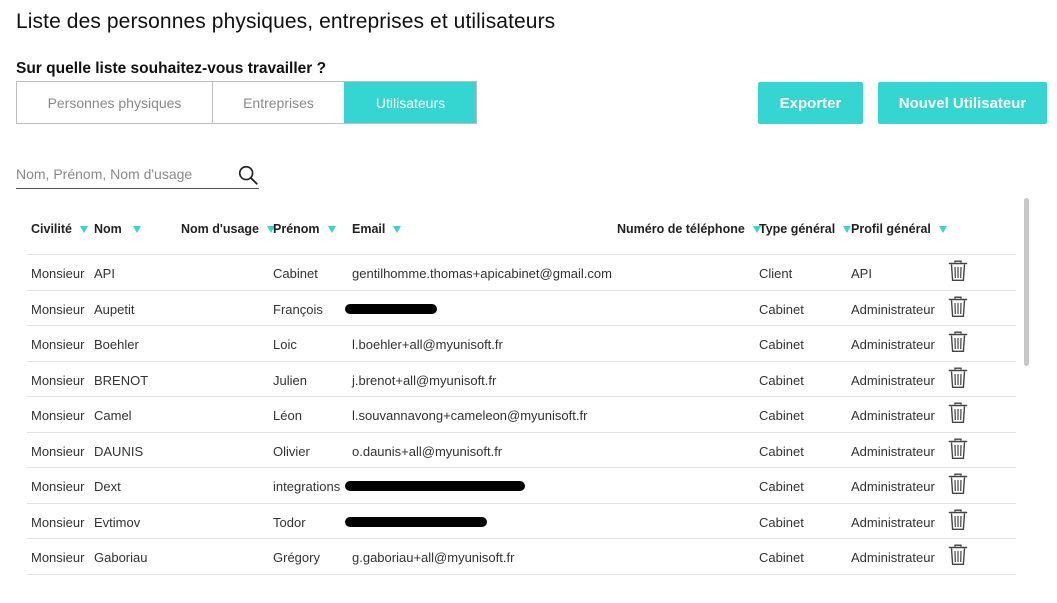 Image resolution: width=1057 pixels, height=603 pixels. I want to click on cell-prenom: Léon, so click(287, 415).